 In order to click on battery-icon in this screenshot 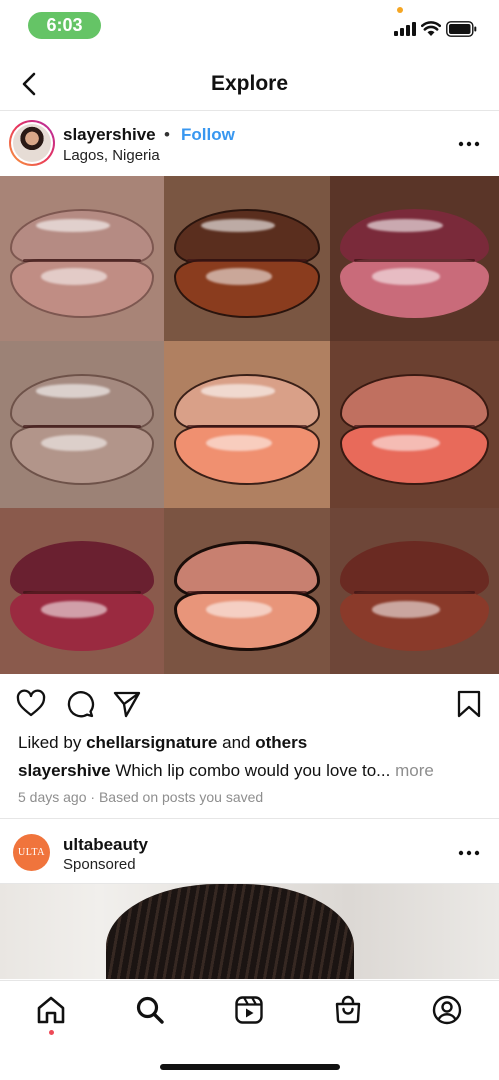, I will do `click(461, 29)`.